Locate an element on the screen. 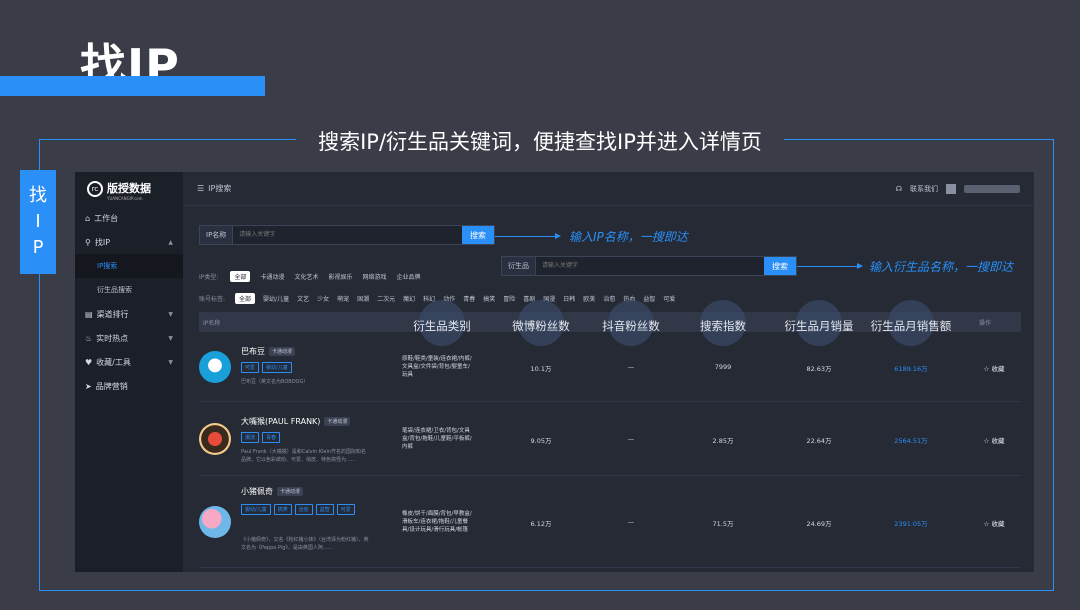 The image size is (1080, 610). logo: rc 版授数据 YUANCANGIP.com is located at coordinates (129, 189).